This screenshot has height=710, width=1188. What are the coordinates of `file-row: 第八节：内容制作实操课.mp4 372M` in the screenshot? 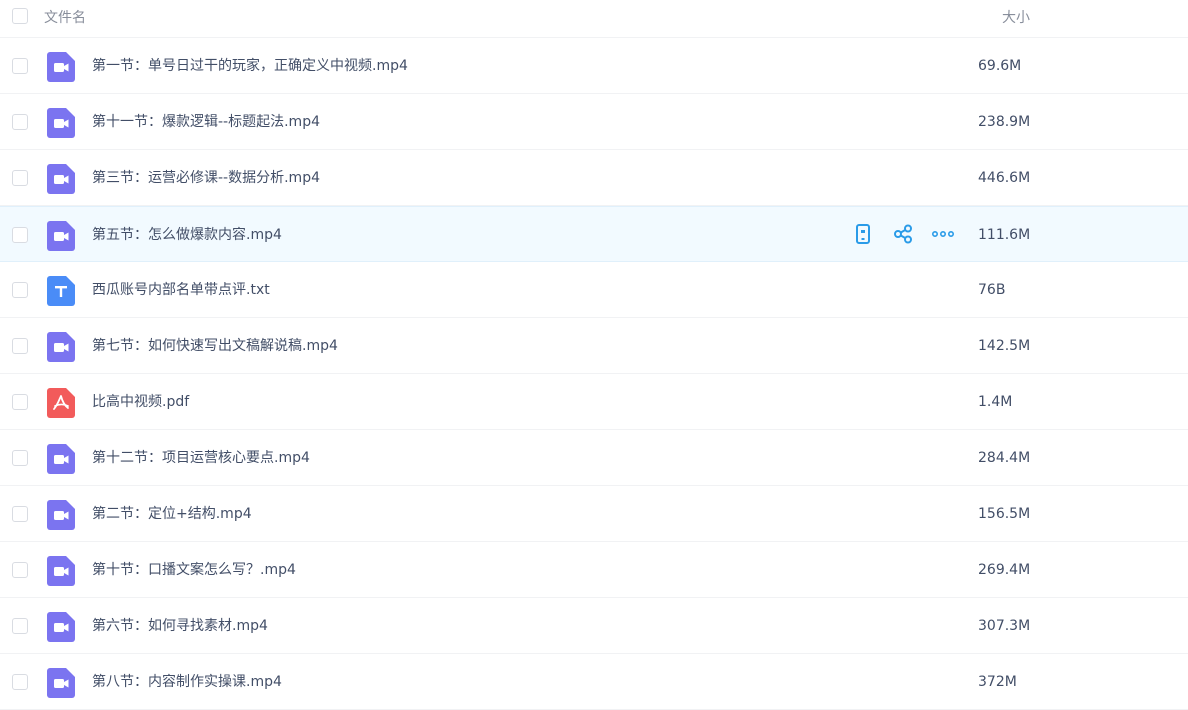 It's located at (594, 682).